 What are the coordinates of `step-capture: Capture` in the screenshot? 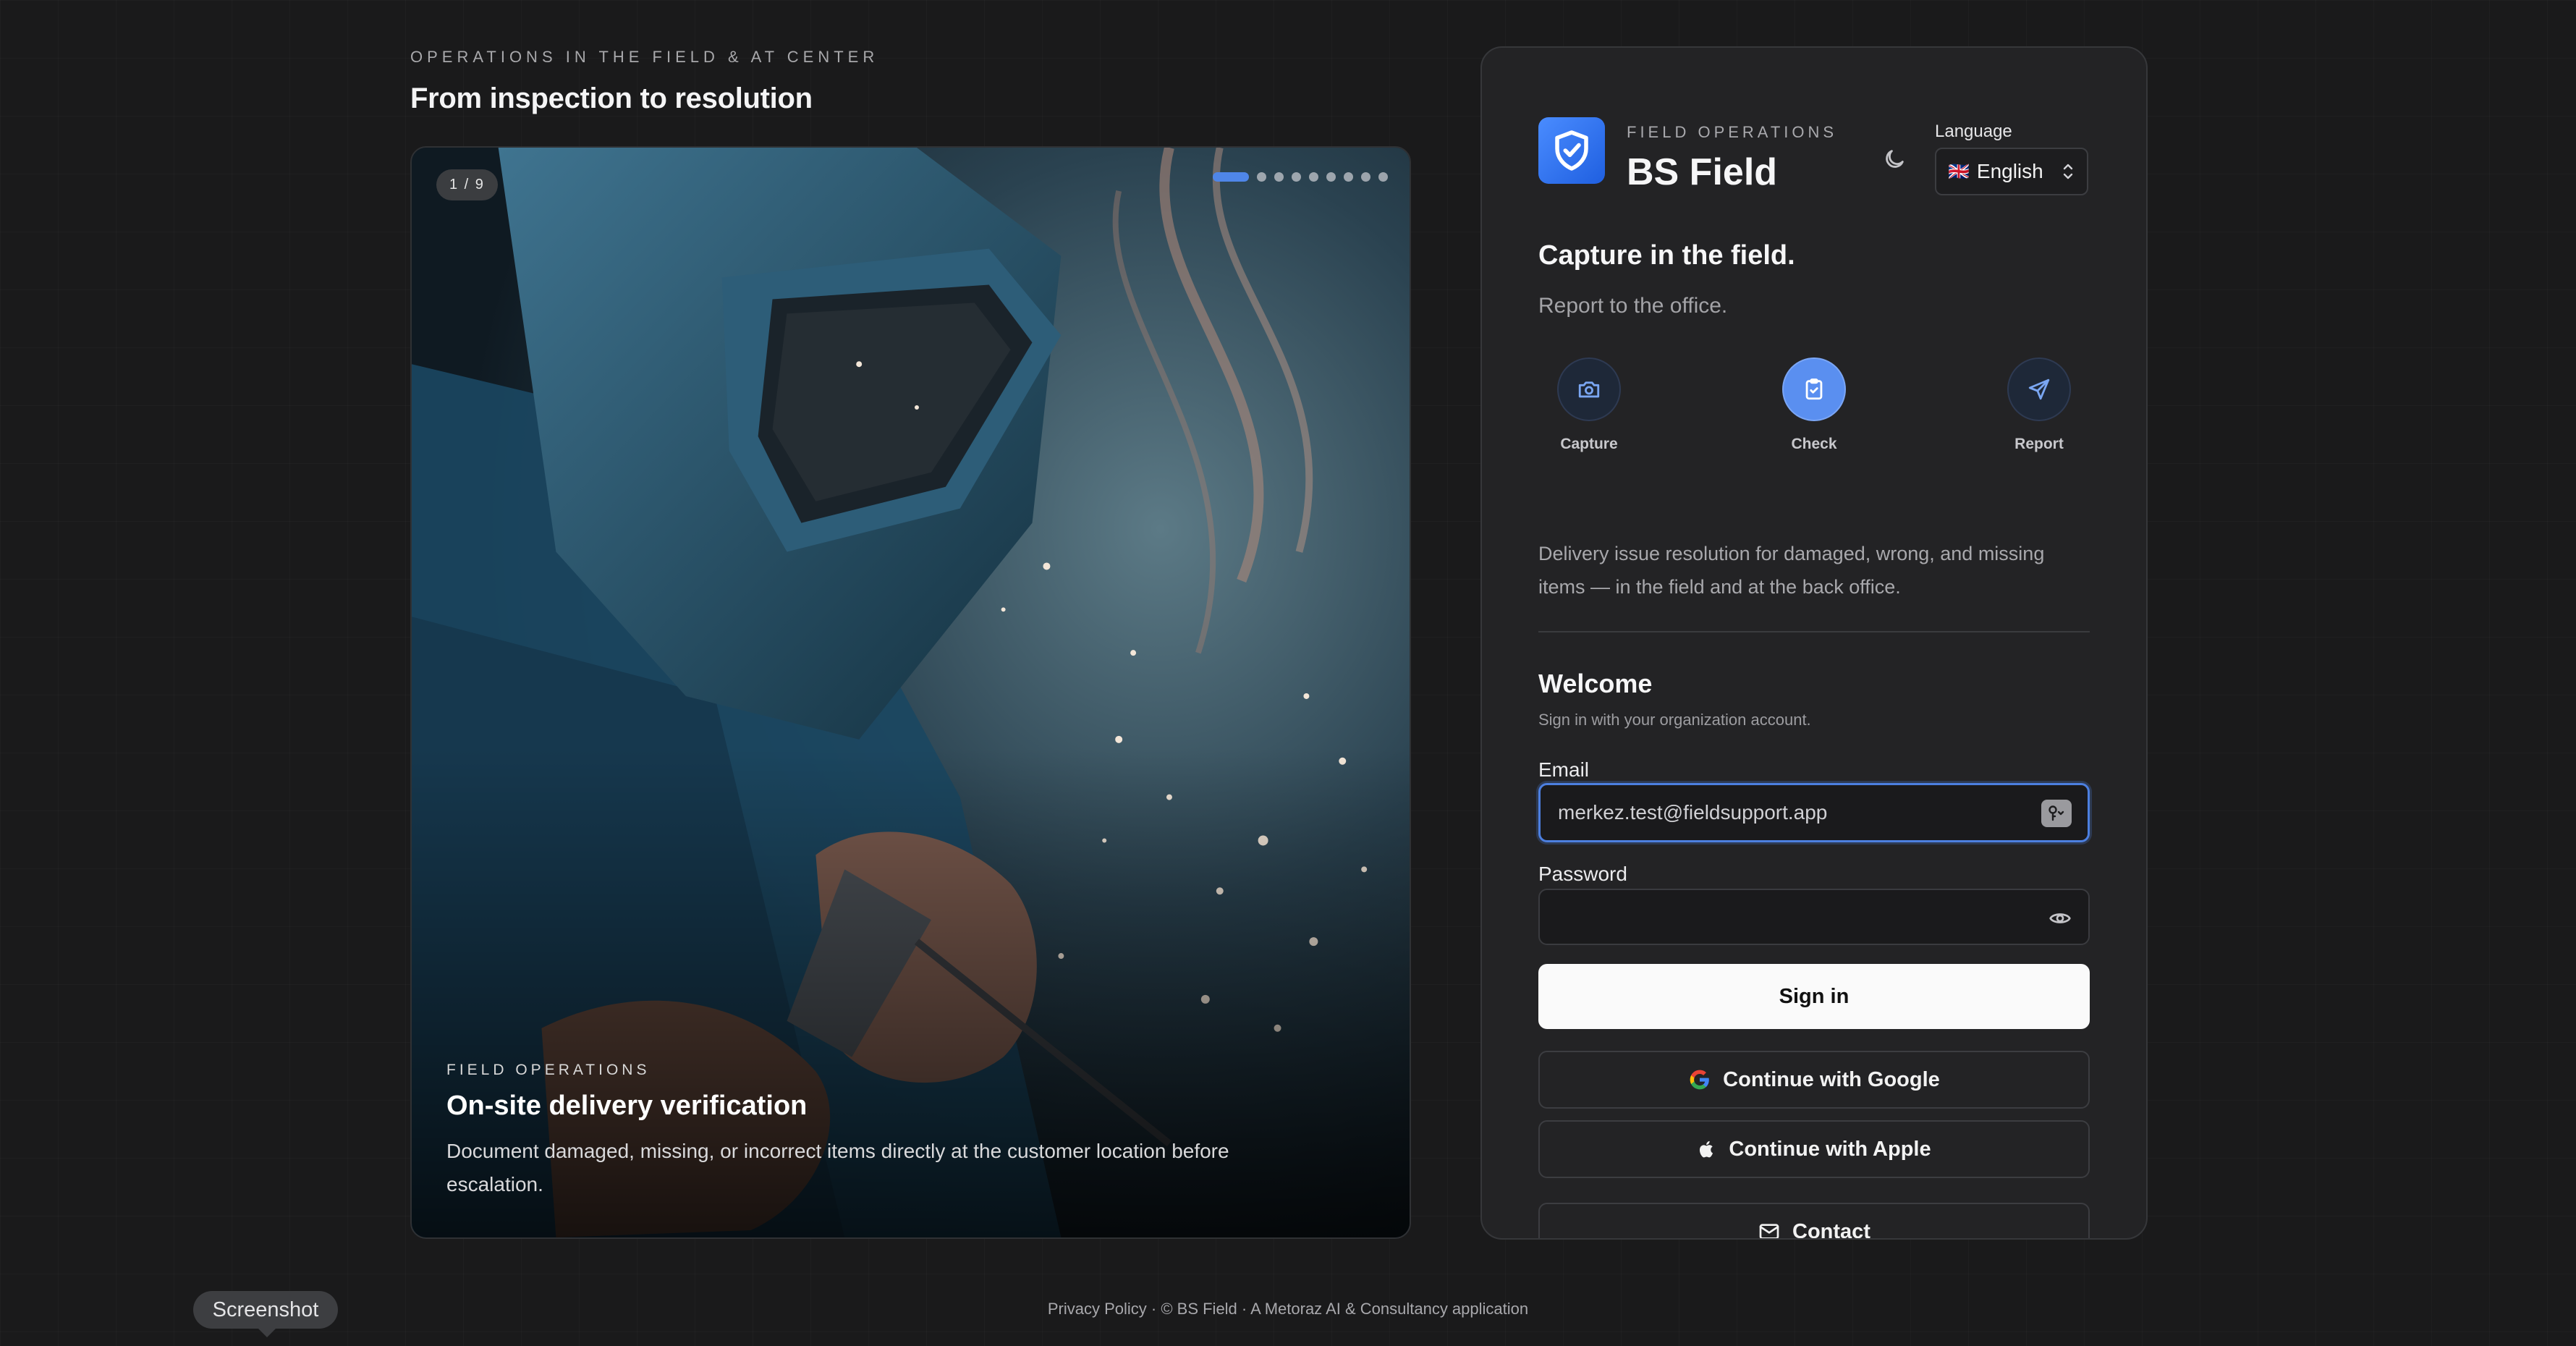 It's located at (1589, 405).